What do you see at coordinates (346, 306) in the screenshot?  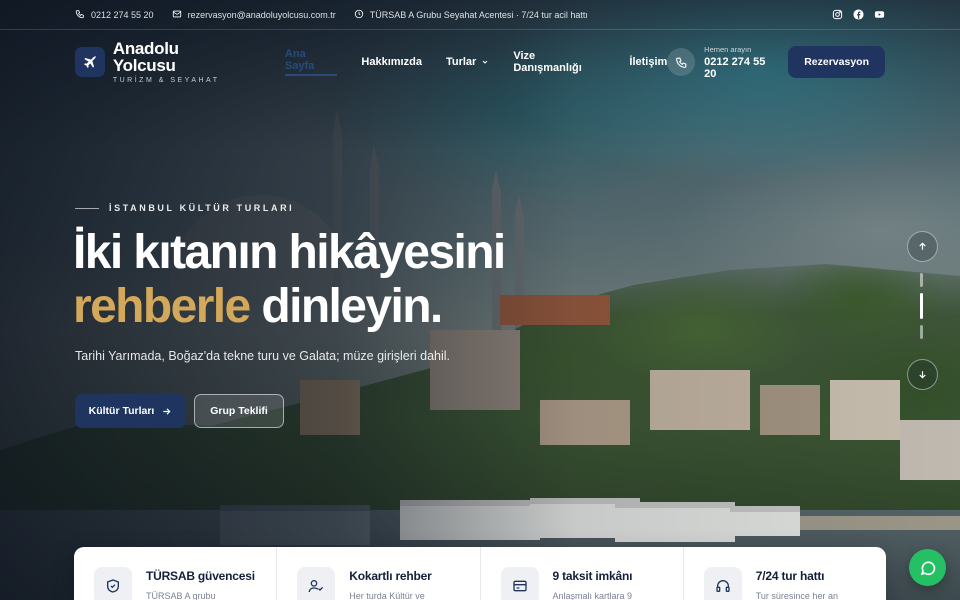 I see `headline-rest: dinleyin.` at bounding box center [346, 306].